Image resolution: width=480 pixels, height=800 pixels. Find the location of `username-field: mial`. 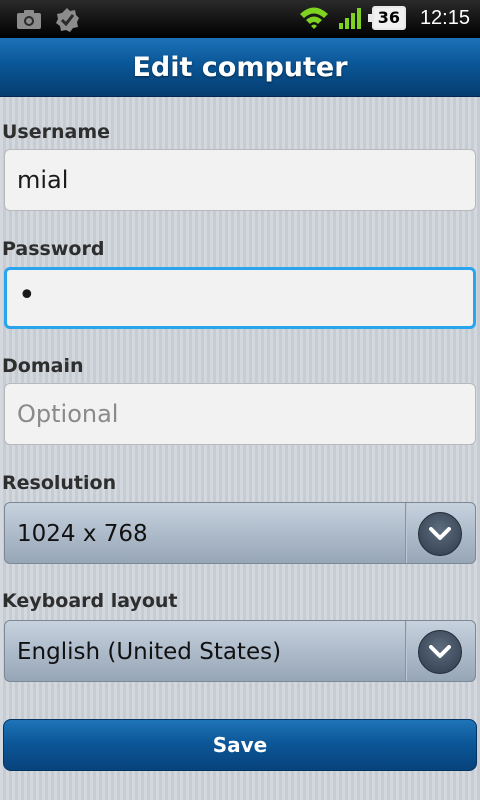

username-field: mial is located at coordinates (240, 180).